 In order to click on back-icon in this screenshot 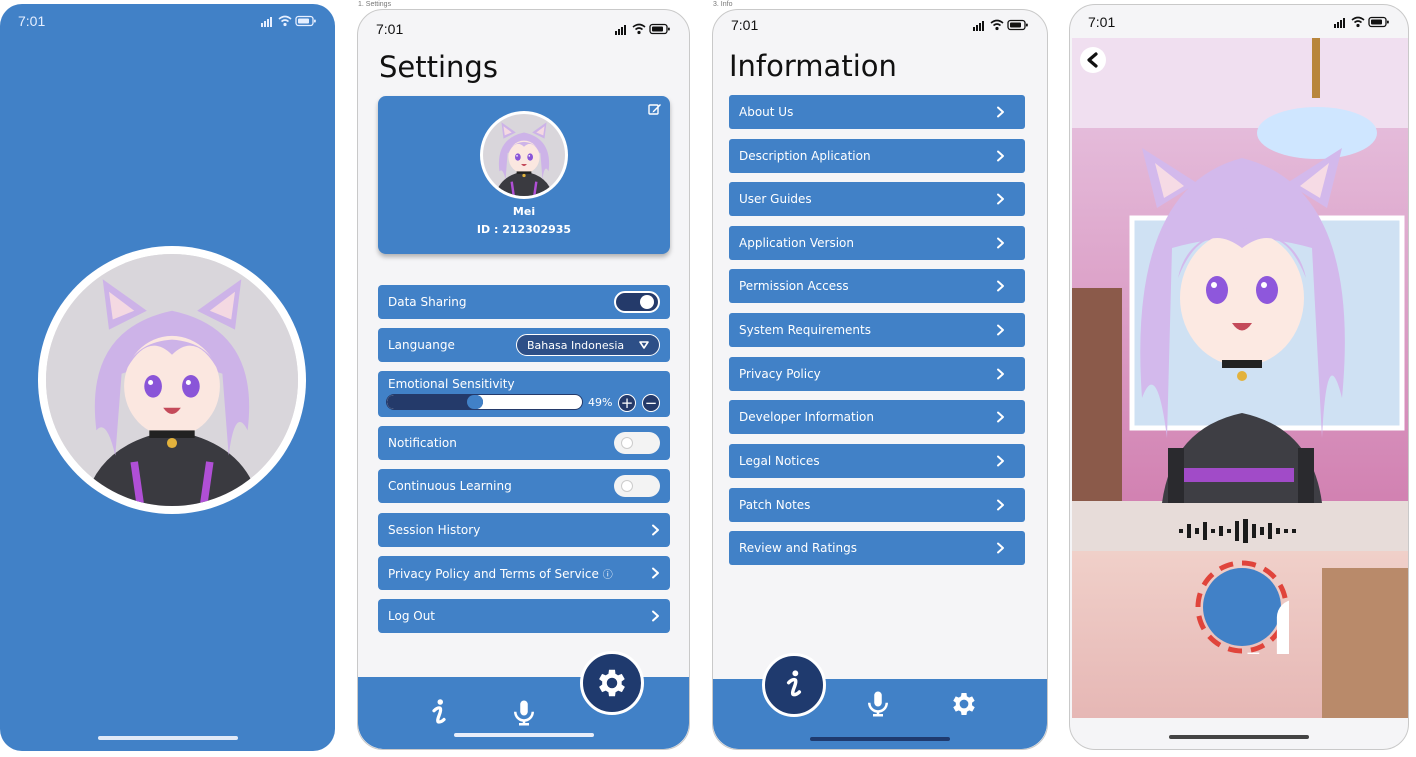, I will do `click(1092, 60)`.